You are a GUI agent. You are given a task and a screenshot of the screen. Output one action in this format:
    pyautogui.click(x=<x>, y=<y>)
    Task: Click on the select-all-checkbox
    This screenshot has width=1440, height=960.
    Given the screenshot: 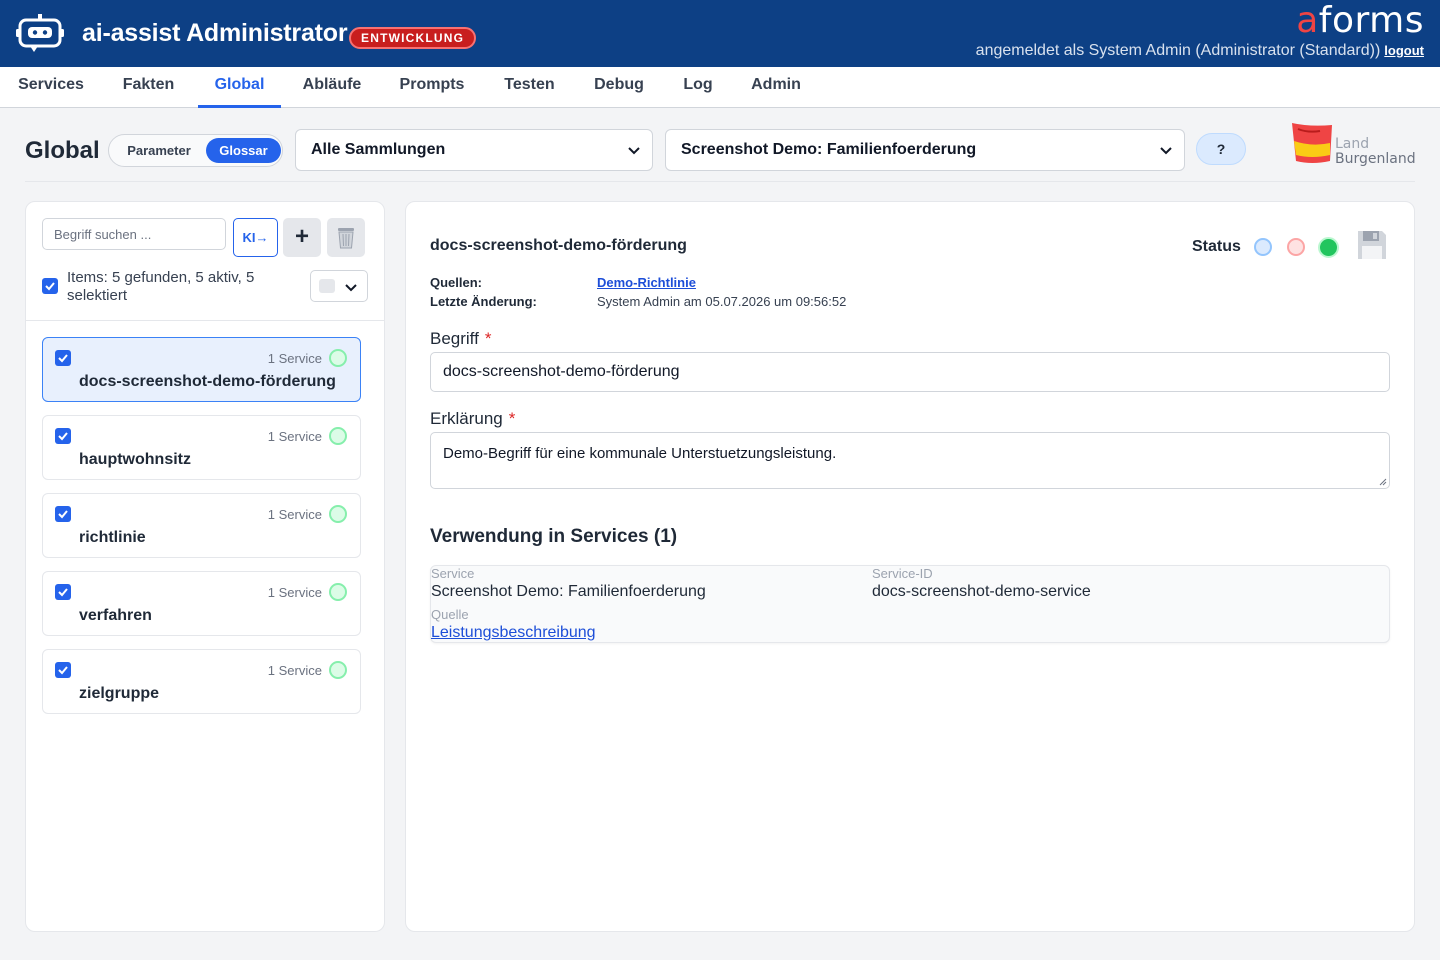 What is the action you would take?
    pyautogui.click(x=50, y=286)
    